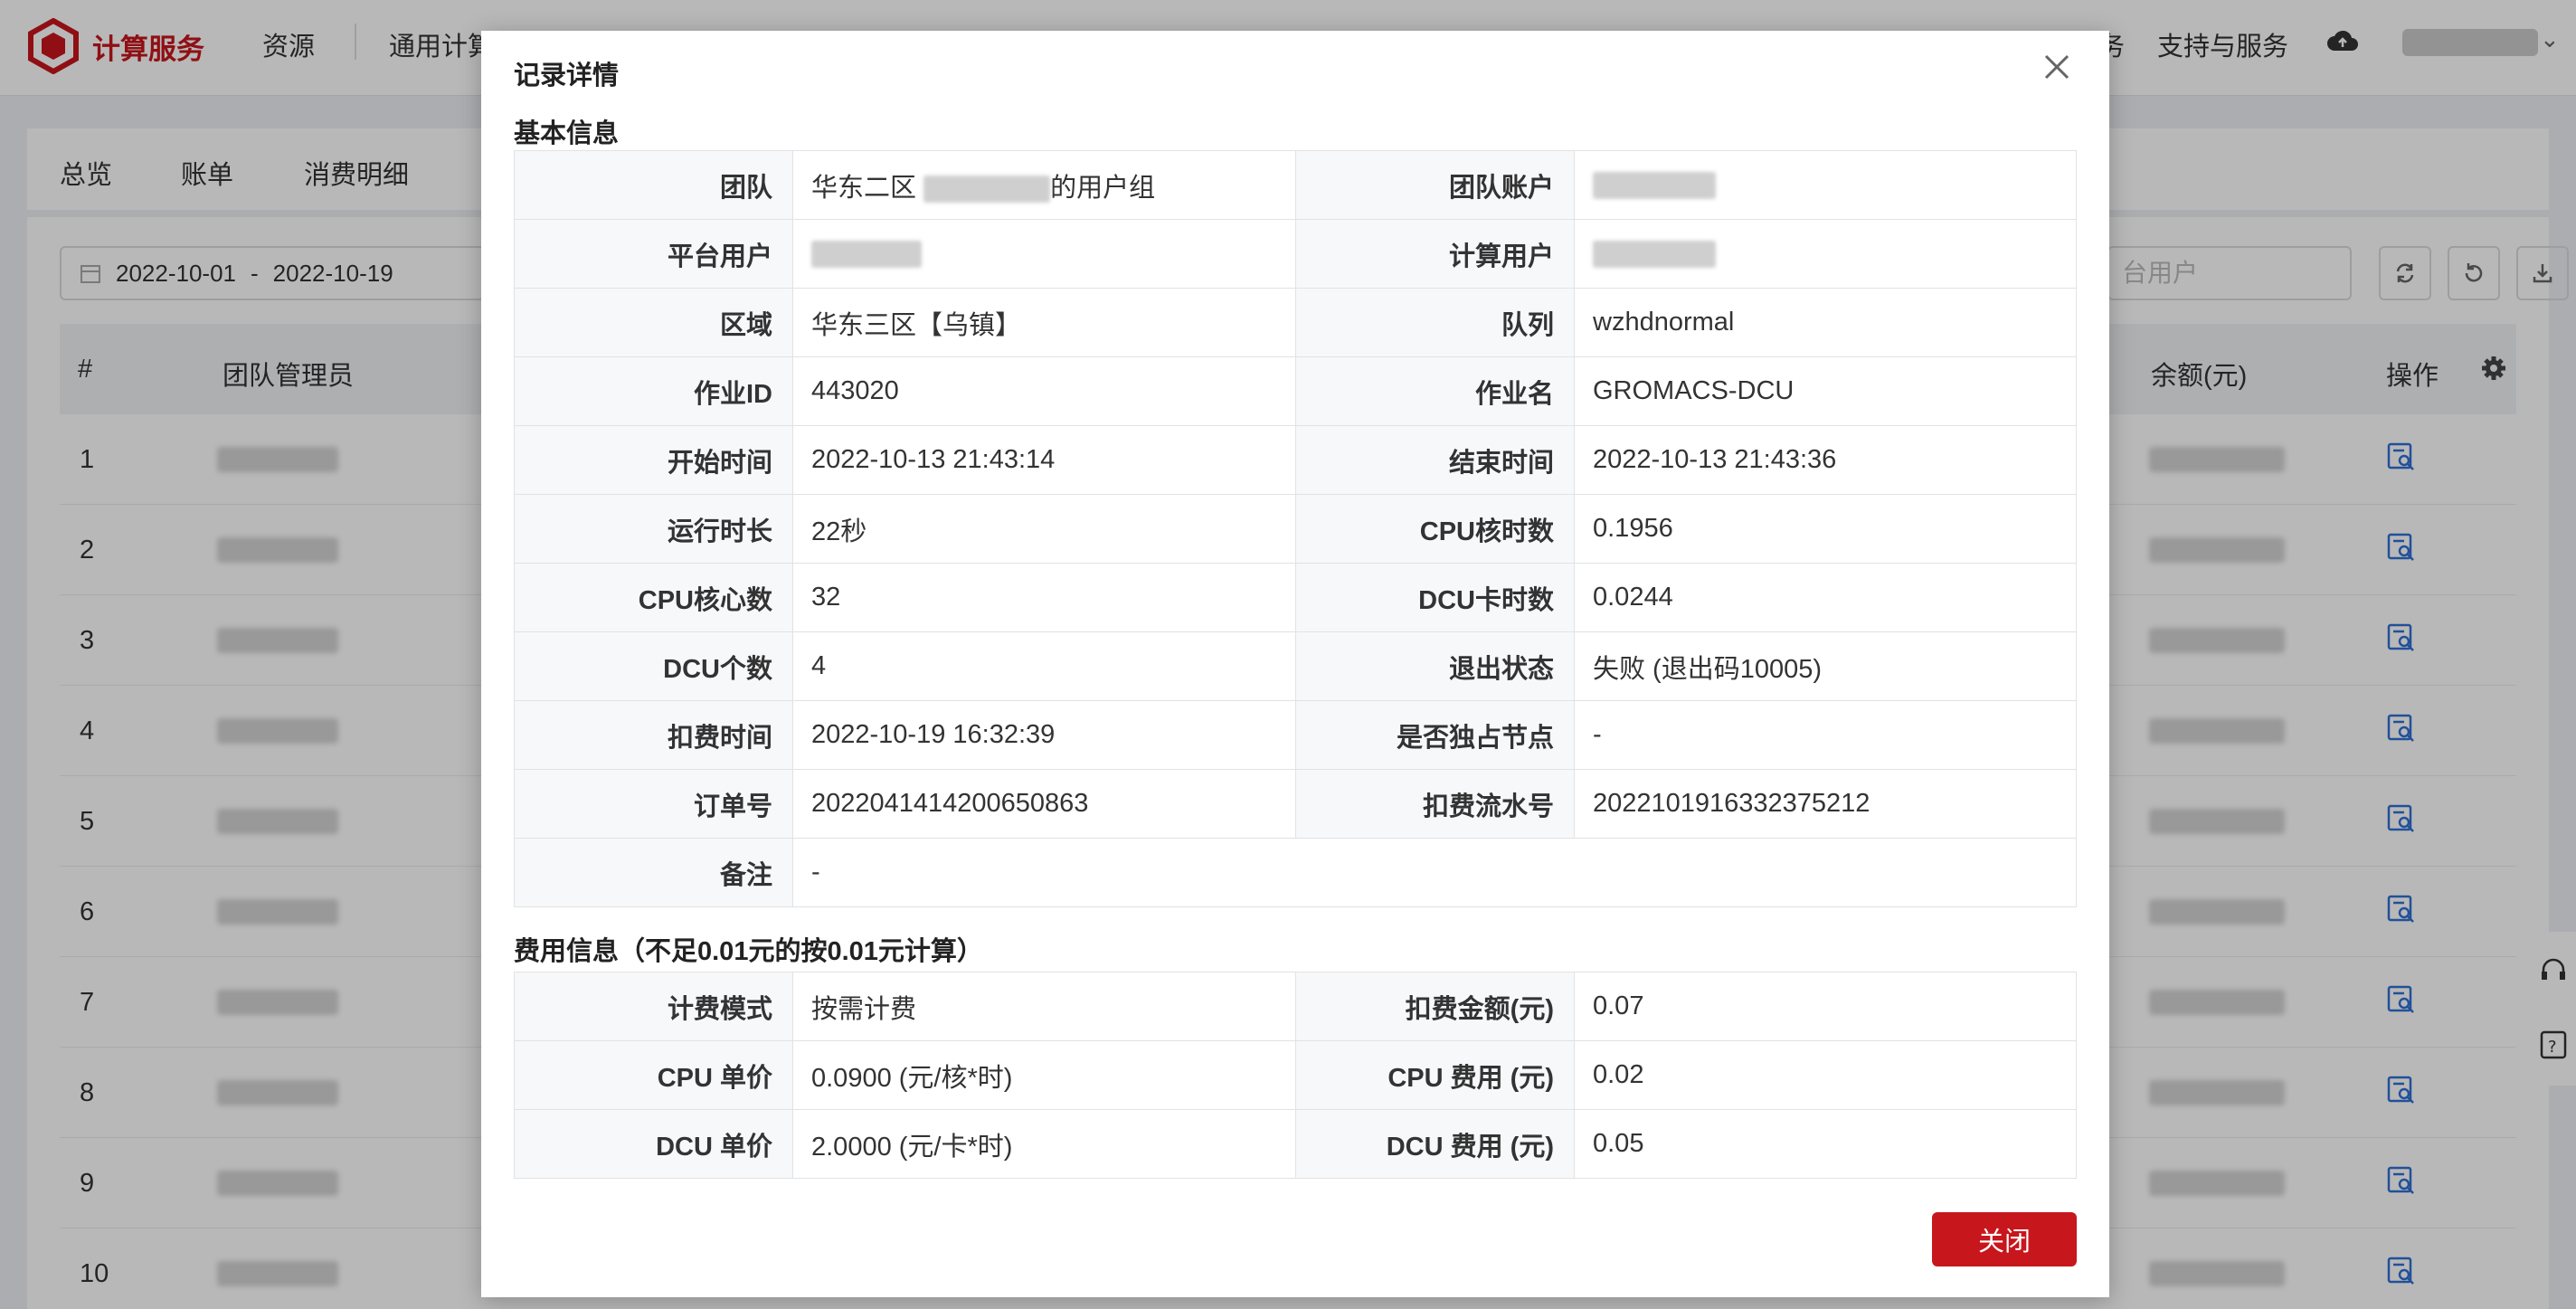 This screenshot has height=1309, width=2576. What do you see at coordinates (2004, 1239) in the screenshot?
I see `close-button: 关闭` at bounding box center [2004, 1239].